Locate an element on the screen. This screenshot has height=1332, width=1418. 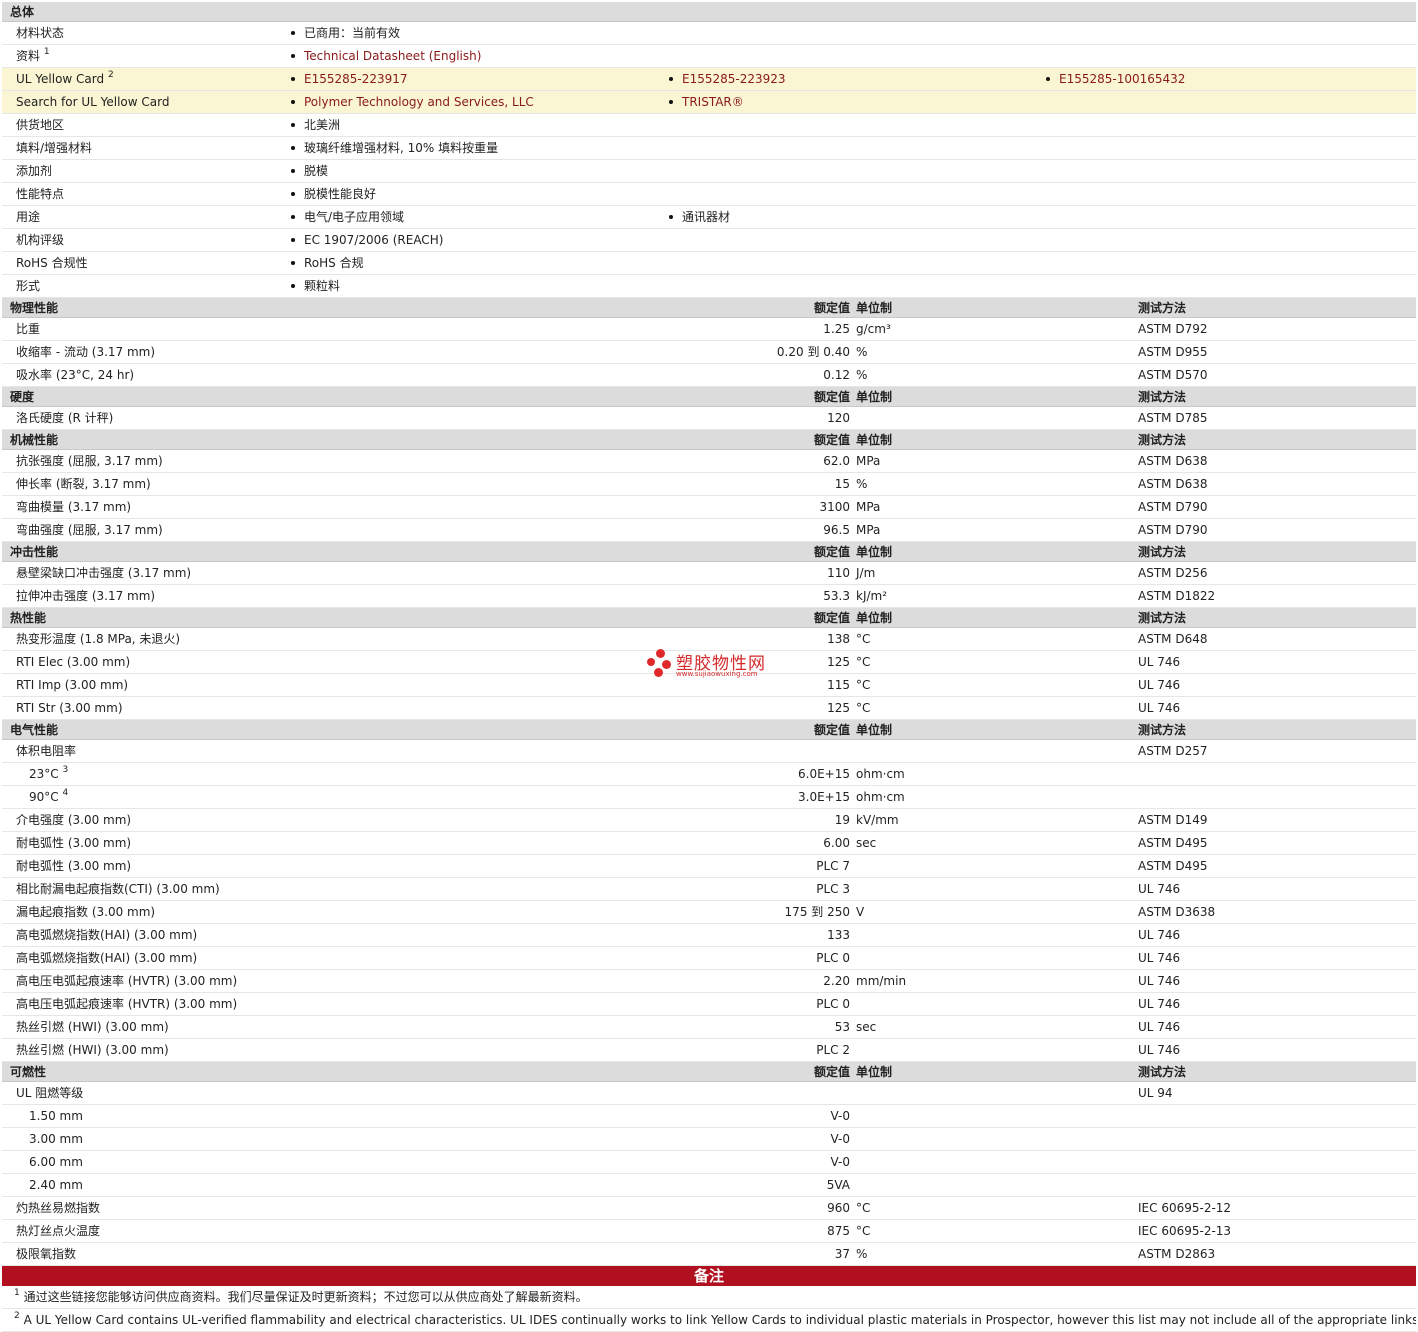
footnote-marker: 2 is located at coordinates (111, 75).